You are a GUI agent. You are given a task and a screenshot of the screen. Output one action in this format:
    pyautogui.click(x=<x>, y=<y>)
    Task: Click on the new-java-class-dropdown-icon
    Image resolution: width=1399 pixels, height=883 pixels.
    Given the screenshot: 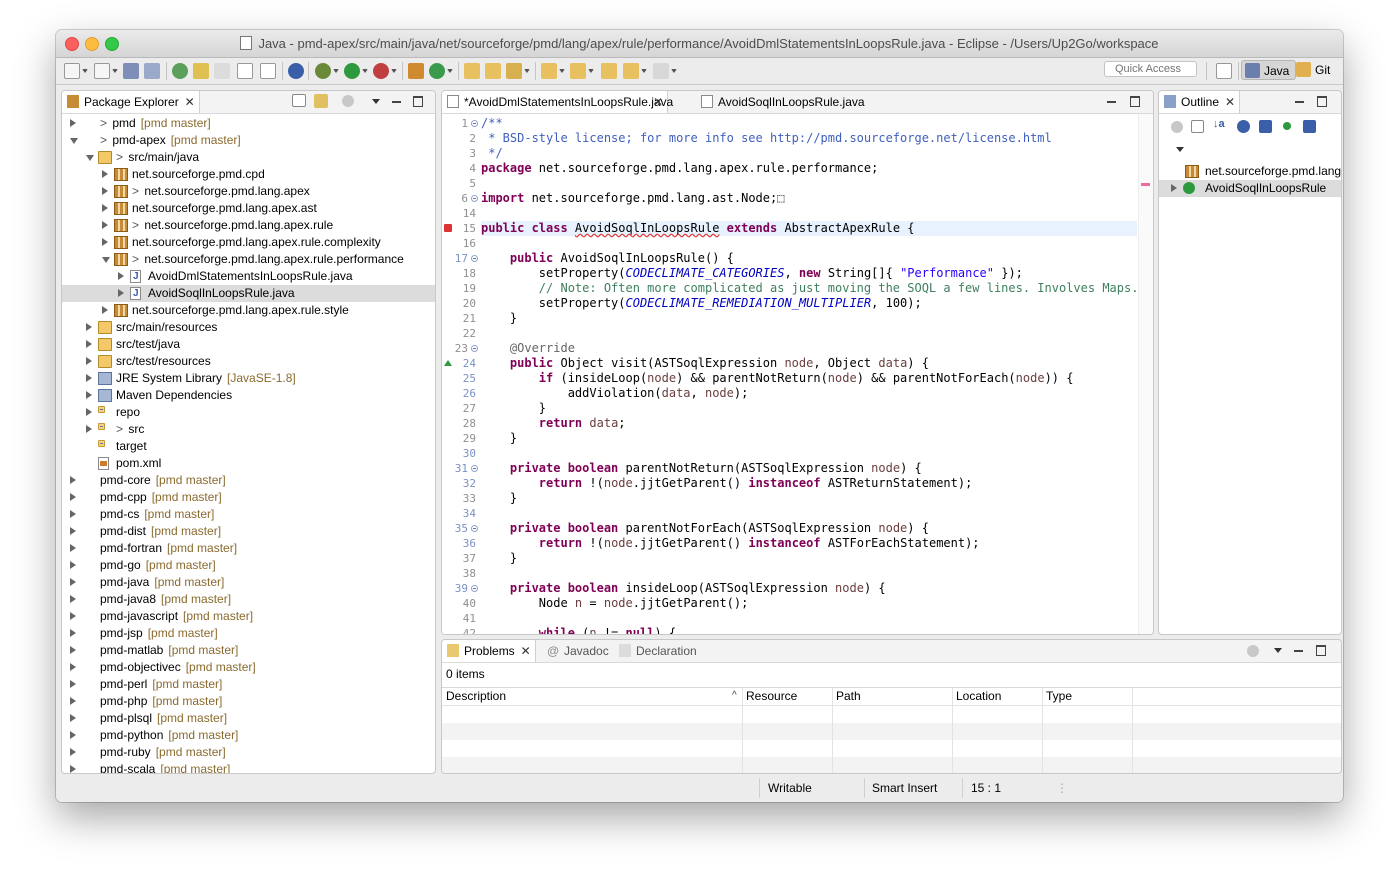 What is the action you would take?
    pyautogui.click(x=450, y=71)
    